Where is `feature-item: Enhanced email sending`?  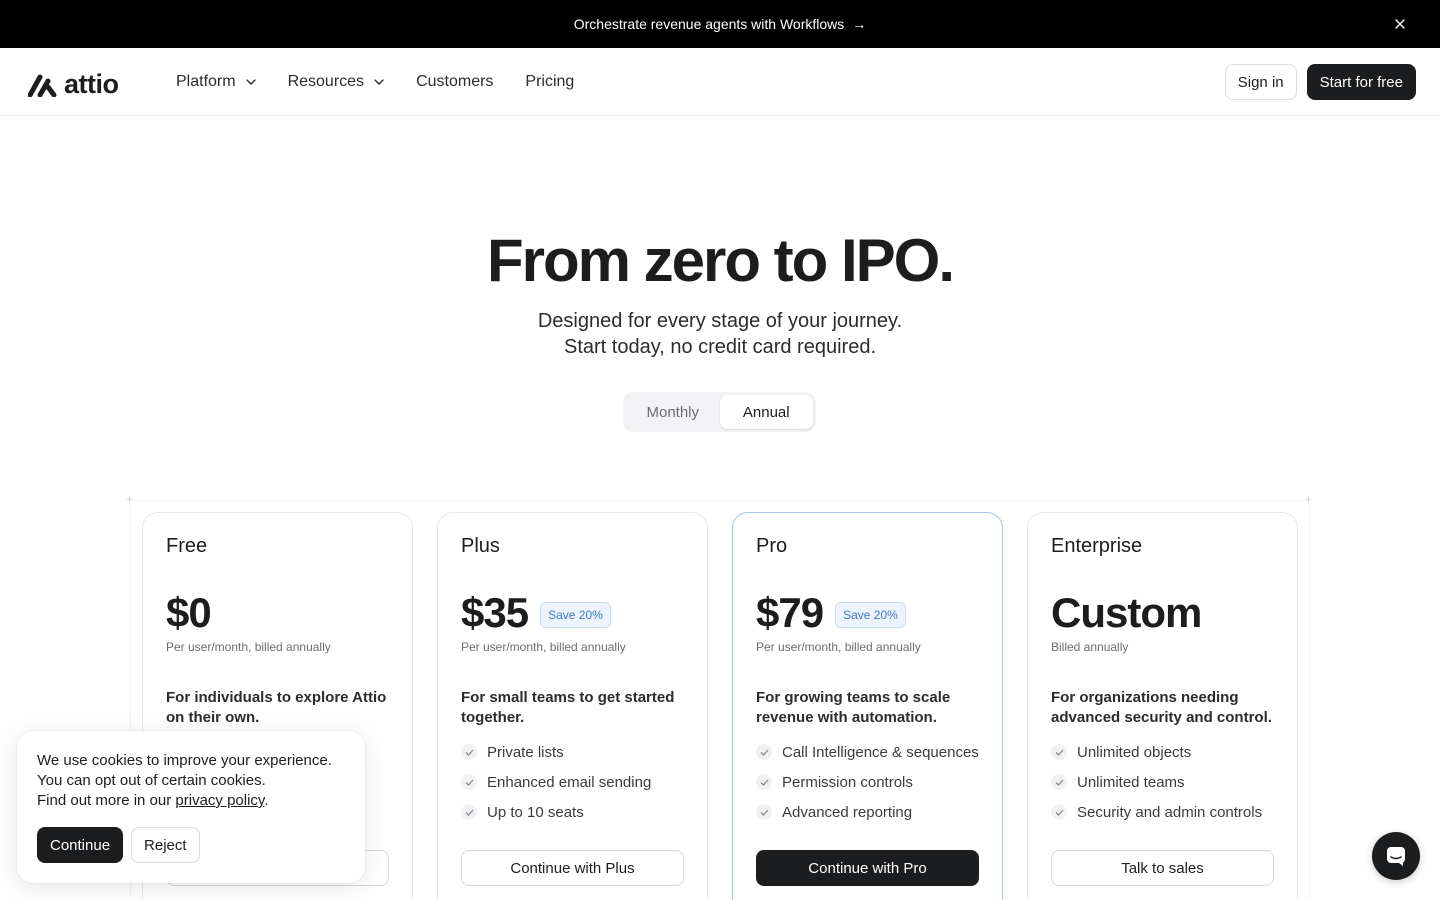 feature-item: Enhanced email sending is located at coordinates (556, 782).